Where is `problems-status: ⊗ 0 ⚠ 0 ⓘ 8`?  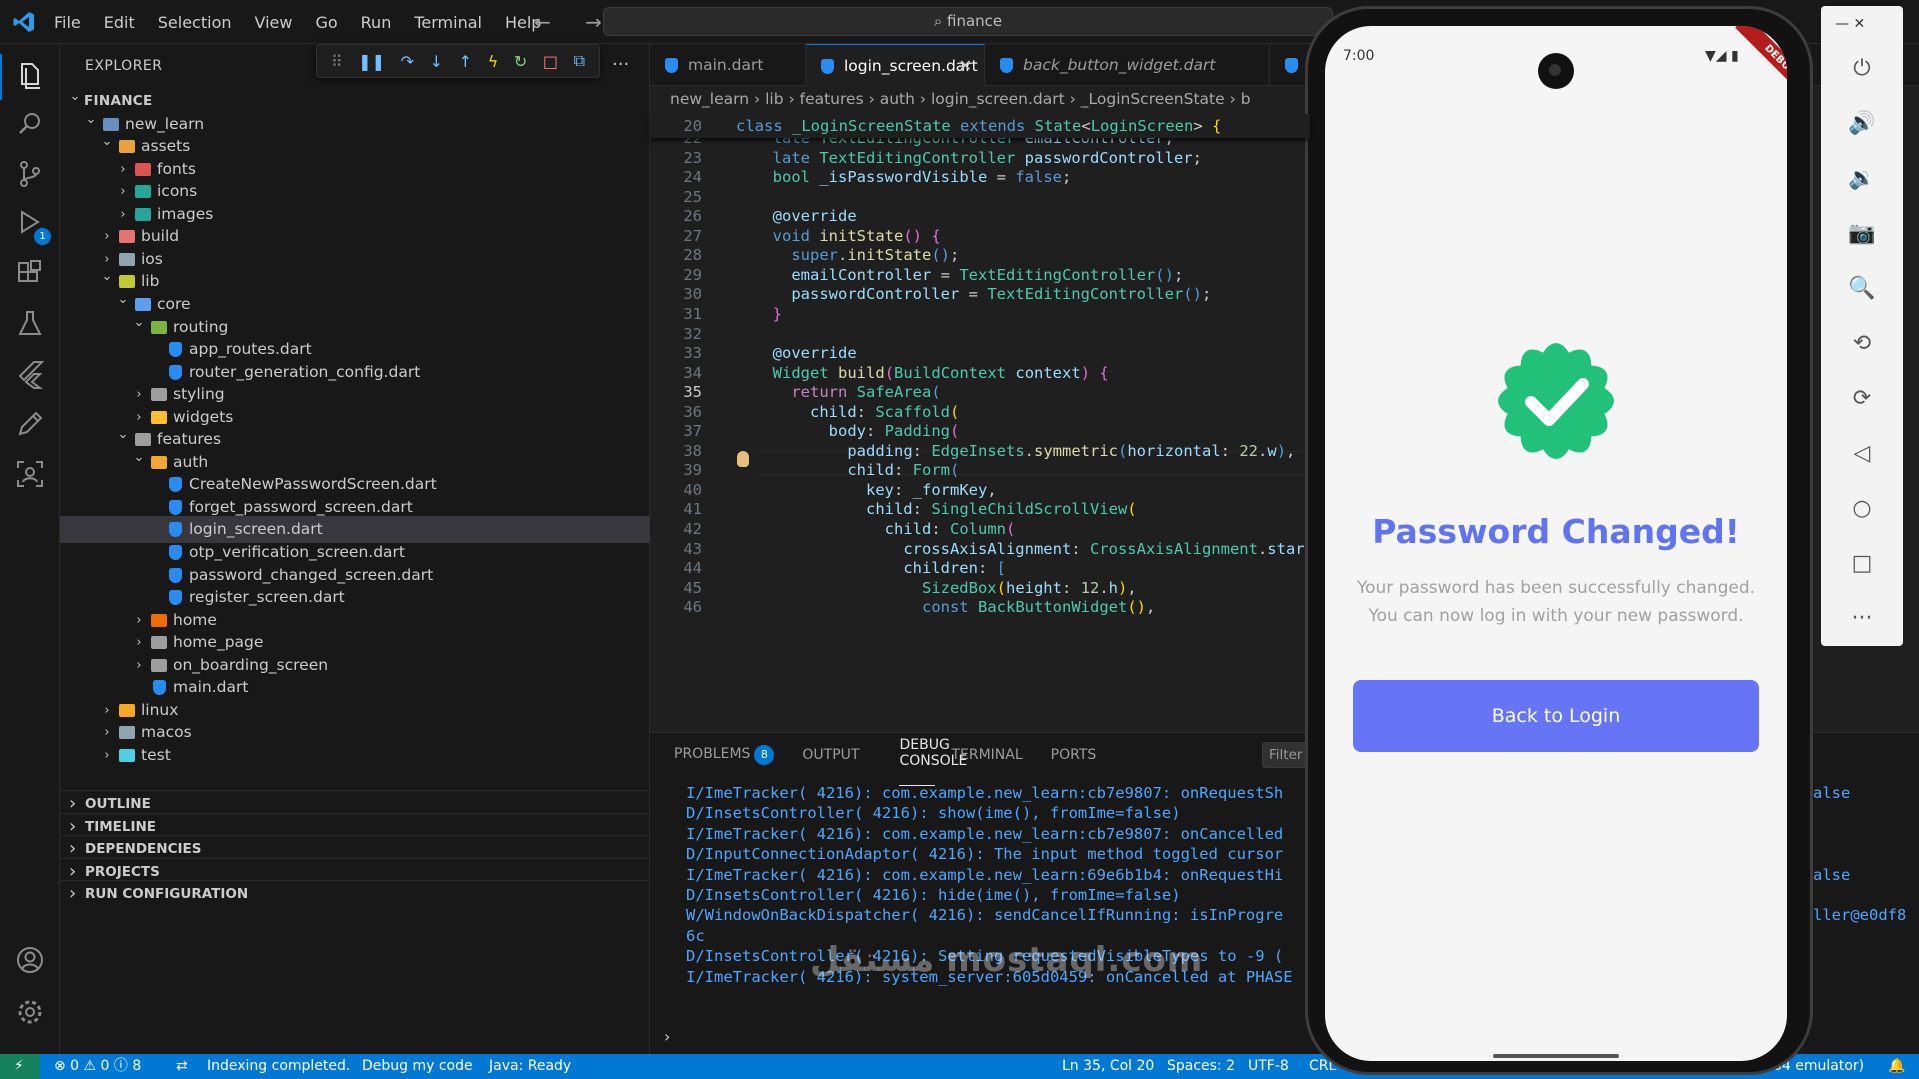
problems-status: ⊗ 0 ⚠ 0 ⓘ 8 is located at coordinates (97, 1066).